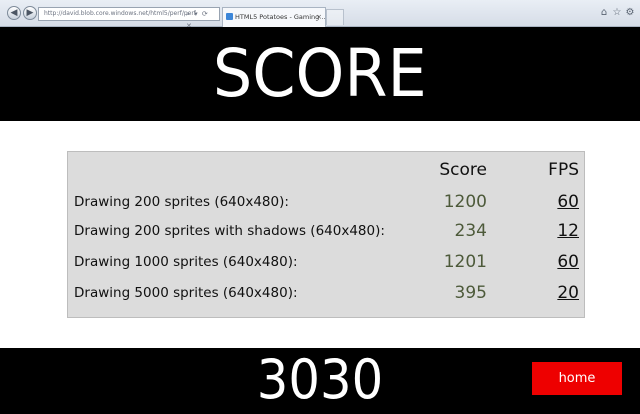  Describe the element at coordinates (563, 170) in the screenshot. I see `fps-column-header: FPS` at that location.